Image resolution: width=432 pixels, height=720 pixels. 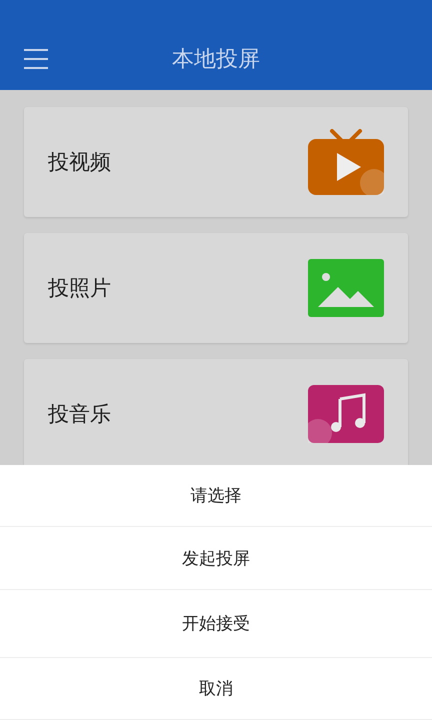 I want to click on cast-card: 投音乐, so click(x=216, y=412).